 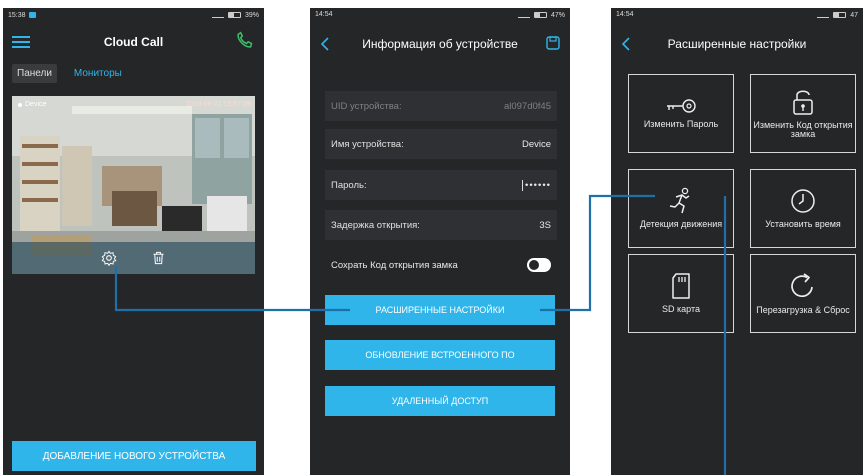 I want to click on status-bar: 15:38 39%, so click(x=133, y=15).